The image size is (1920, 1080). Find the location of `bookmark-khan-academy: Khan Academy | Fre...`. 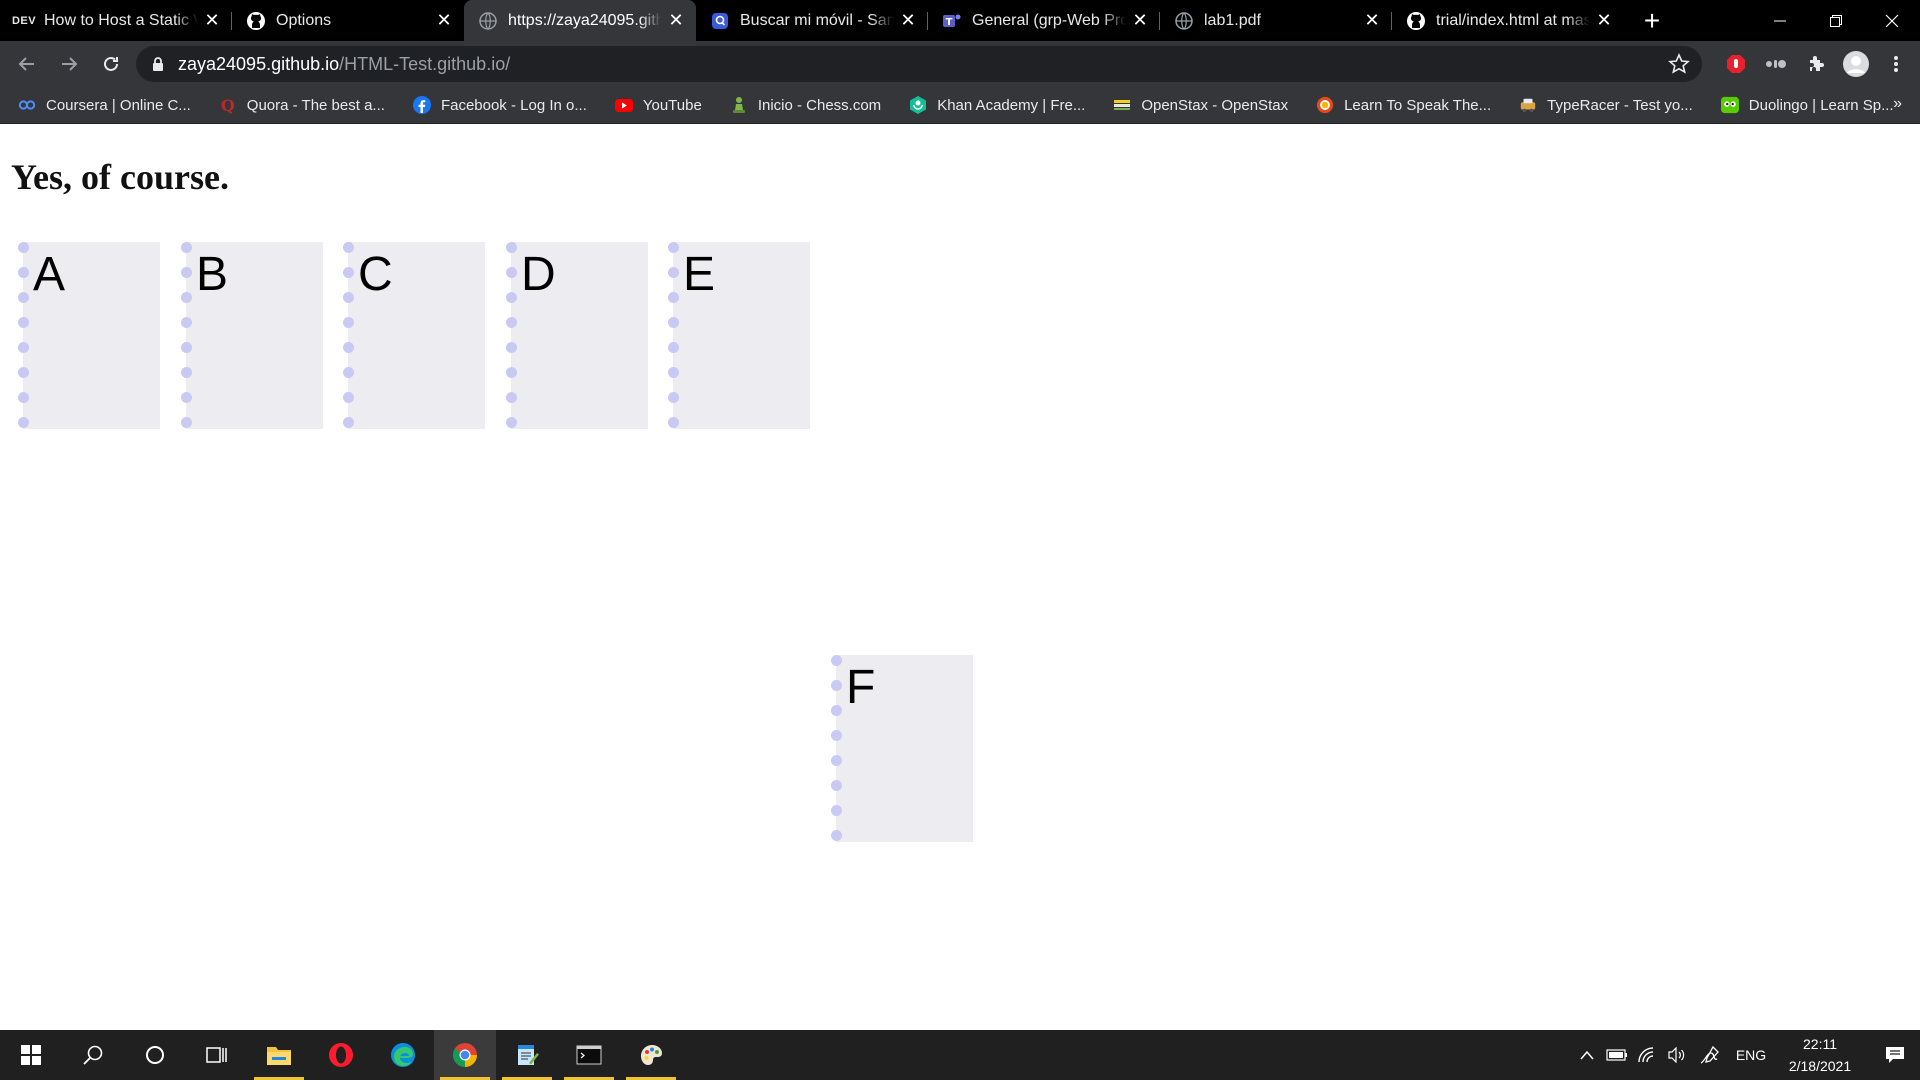

bookmark-khan-academy: Khan Academy | Fre... is located at coordinates (997, 105).